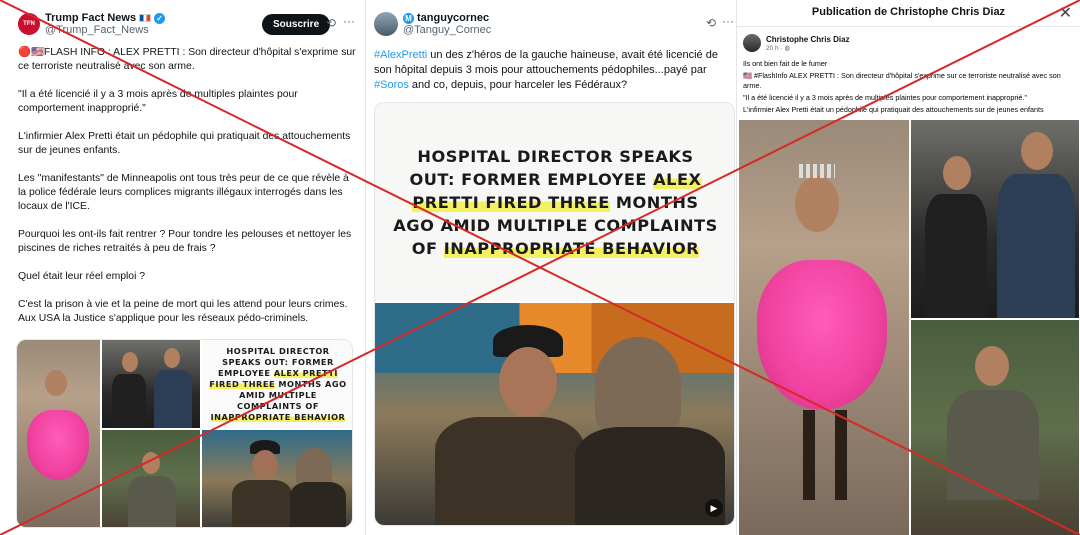 The image size is (1080, 535). What do you see at coordinates (277, 478) in the screenshot?
I see `photo-street` at bounding box center [277, 478].